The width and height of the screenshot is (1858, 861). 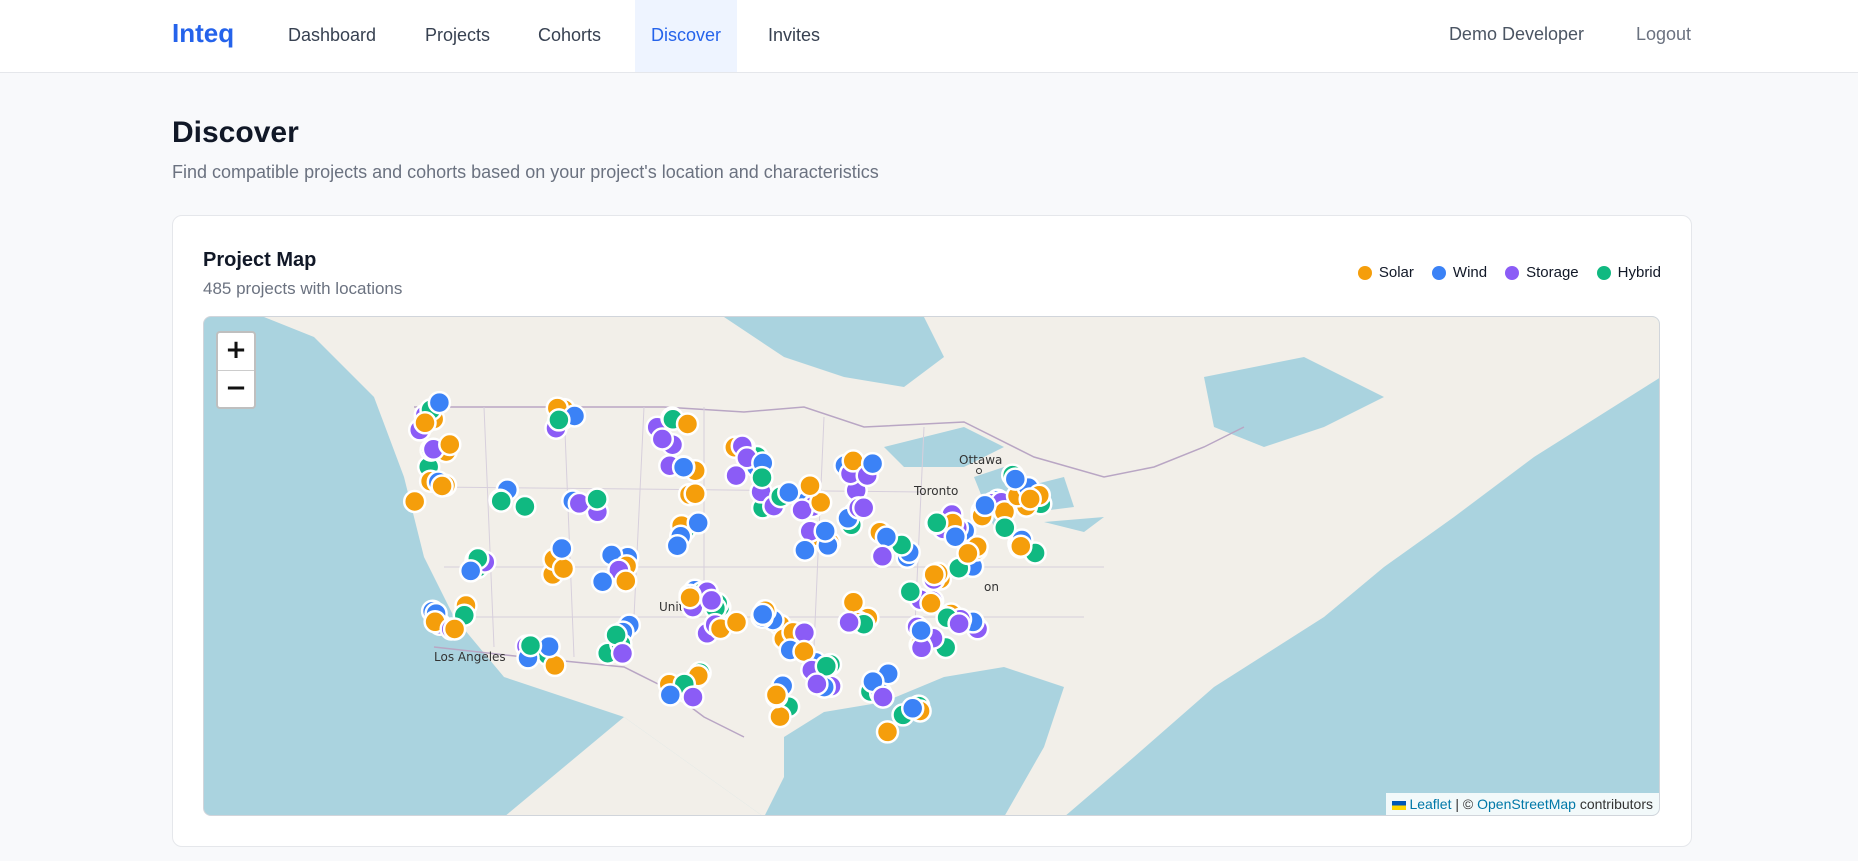 I want to click on place-label: Ottawa, so click(x=980, y=460).